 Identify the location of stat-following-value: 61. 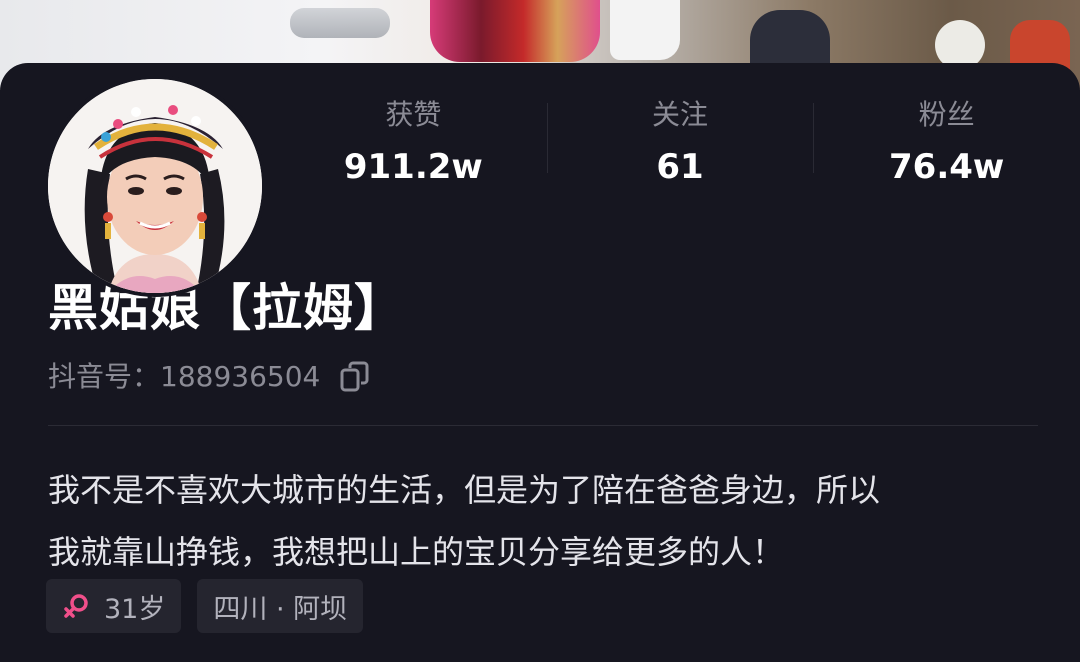
(680, 167).